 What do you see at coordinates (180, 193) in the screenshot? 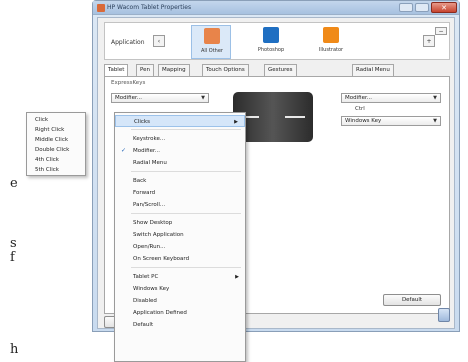
I see `menu-item-forward: Forward` at bounding box center [180, 193].